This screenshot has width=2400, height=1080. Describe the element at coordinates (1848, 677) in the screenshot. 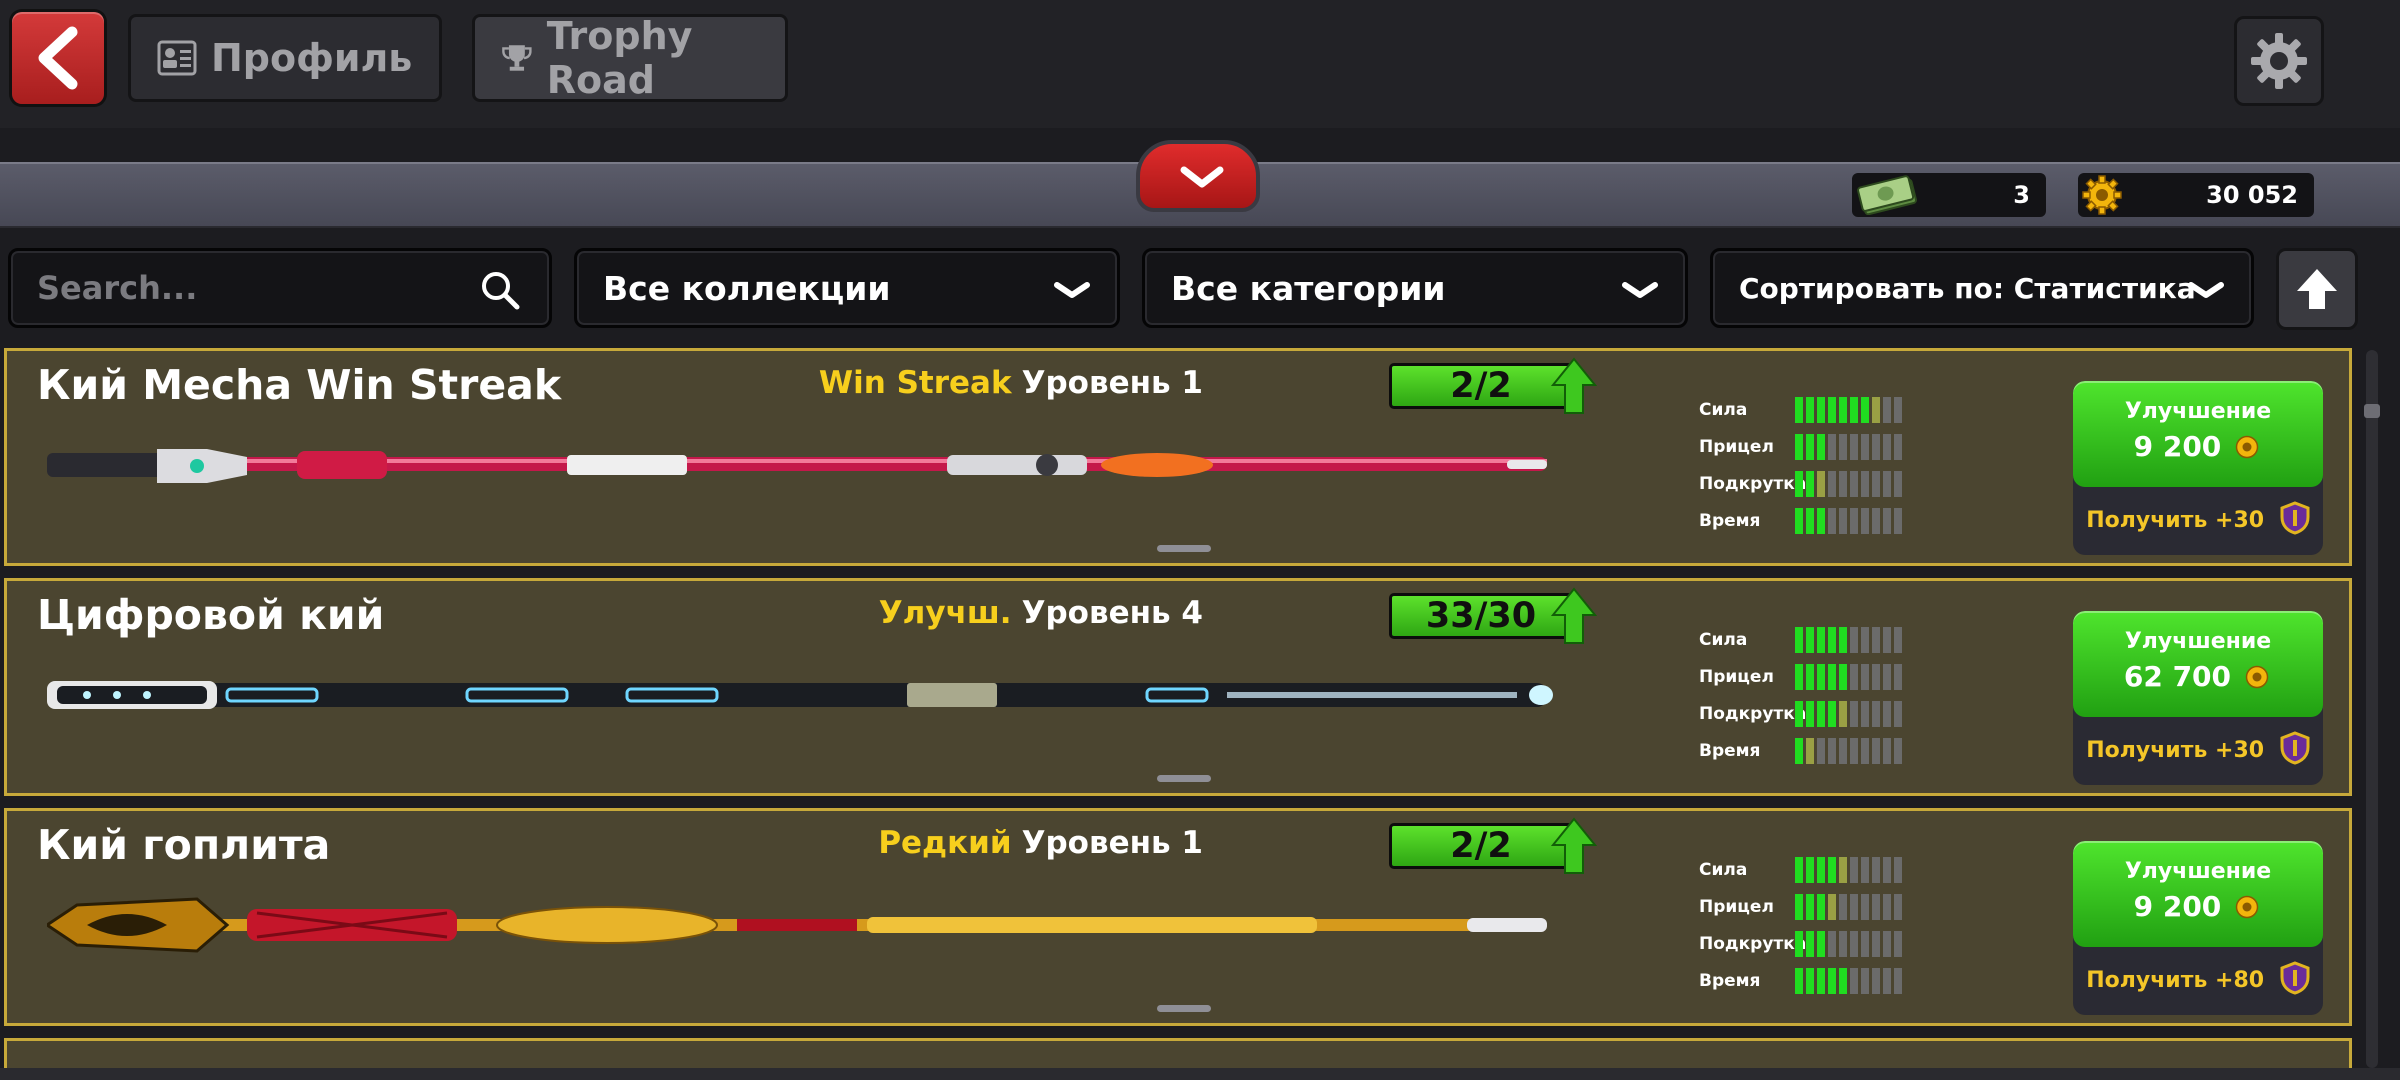

I see `stat-bar-aim` at that location.